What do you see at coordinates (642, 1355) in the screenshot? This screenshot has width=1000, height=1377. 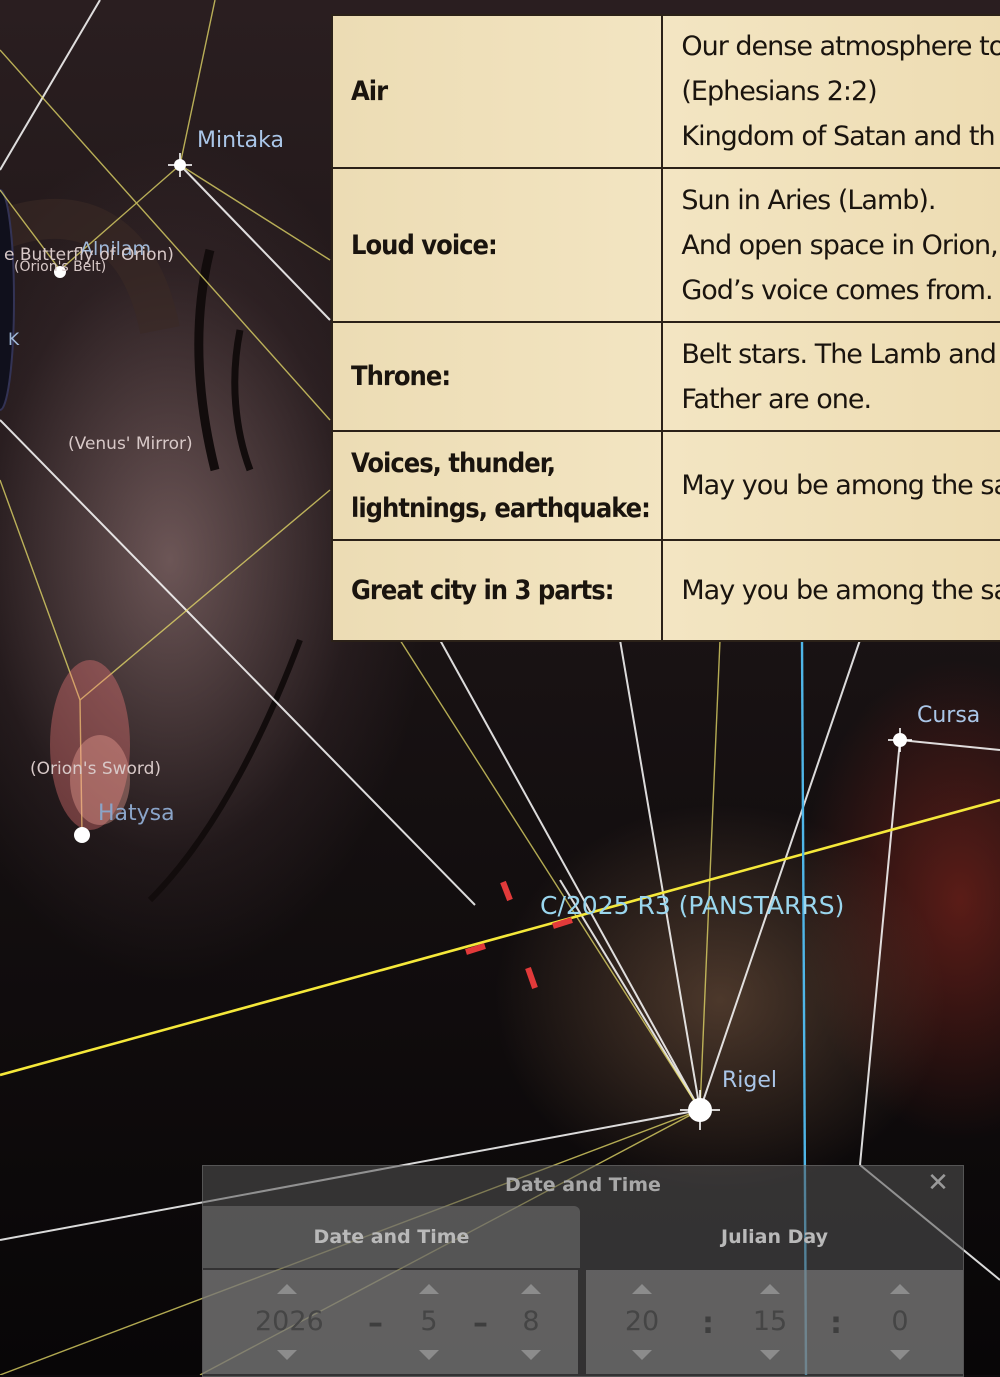 I see `hour-down-arrow-icon` at bounding box center [642, 1355].